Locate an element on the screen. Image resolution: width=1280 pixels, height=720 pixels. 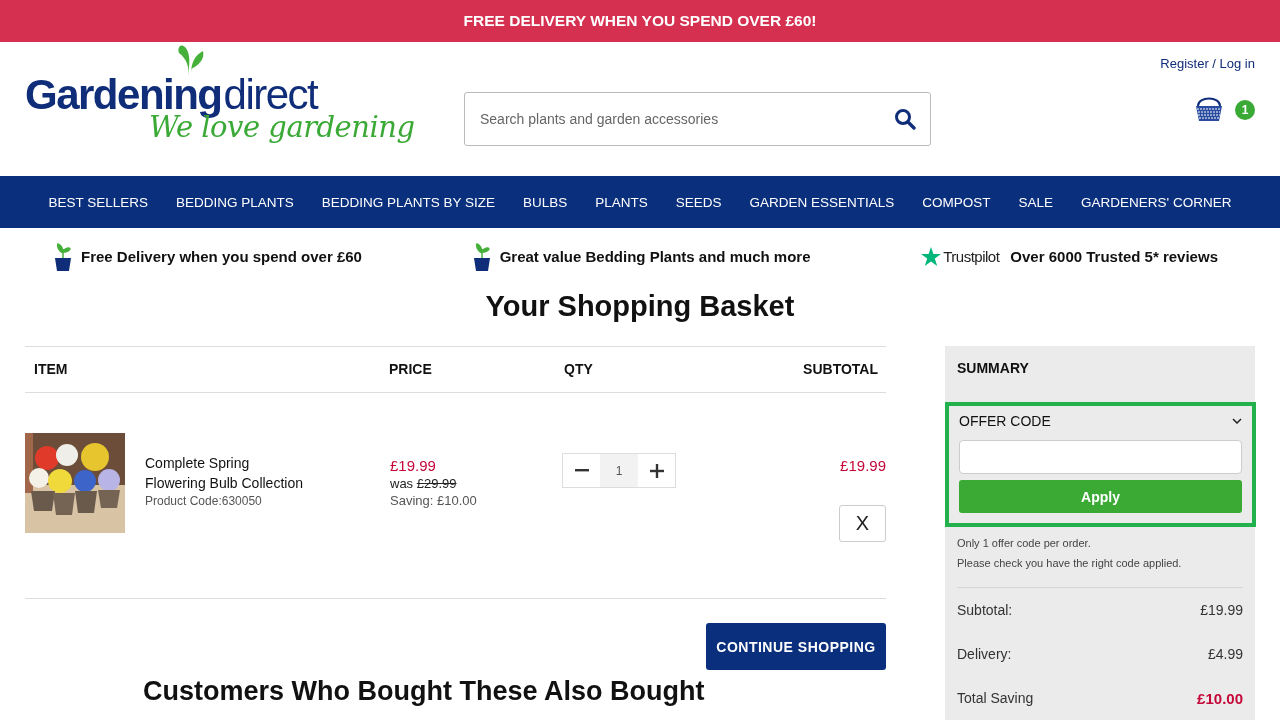
basket-count-badge: 1 is located at coordinates (1245, 110).